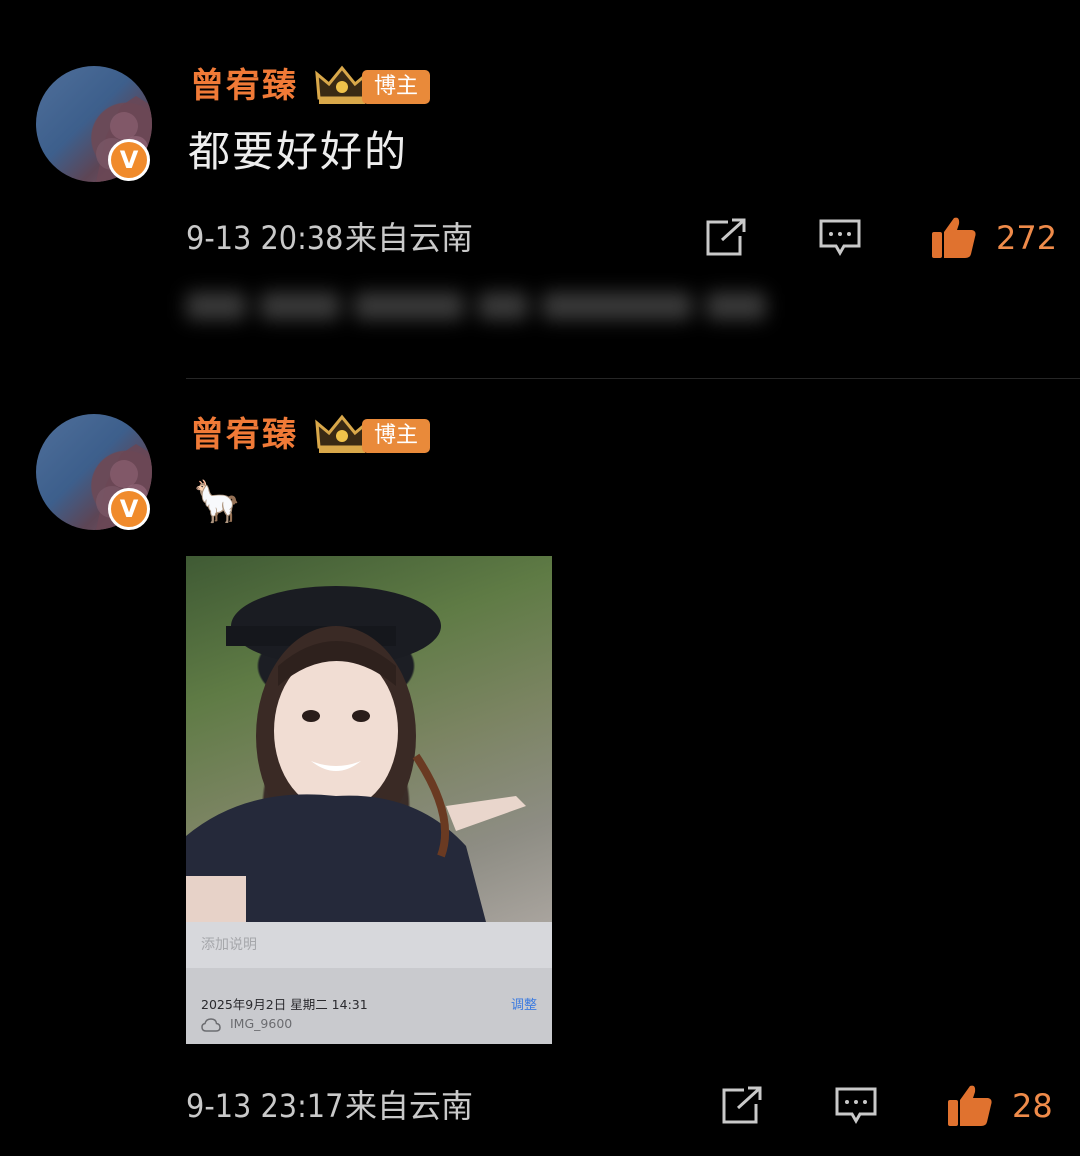  What do you see at coordinates (265, 1106) in the screenshot?
I see `post-time: 9-13 23:17` at bounding box center [265, 1106].